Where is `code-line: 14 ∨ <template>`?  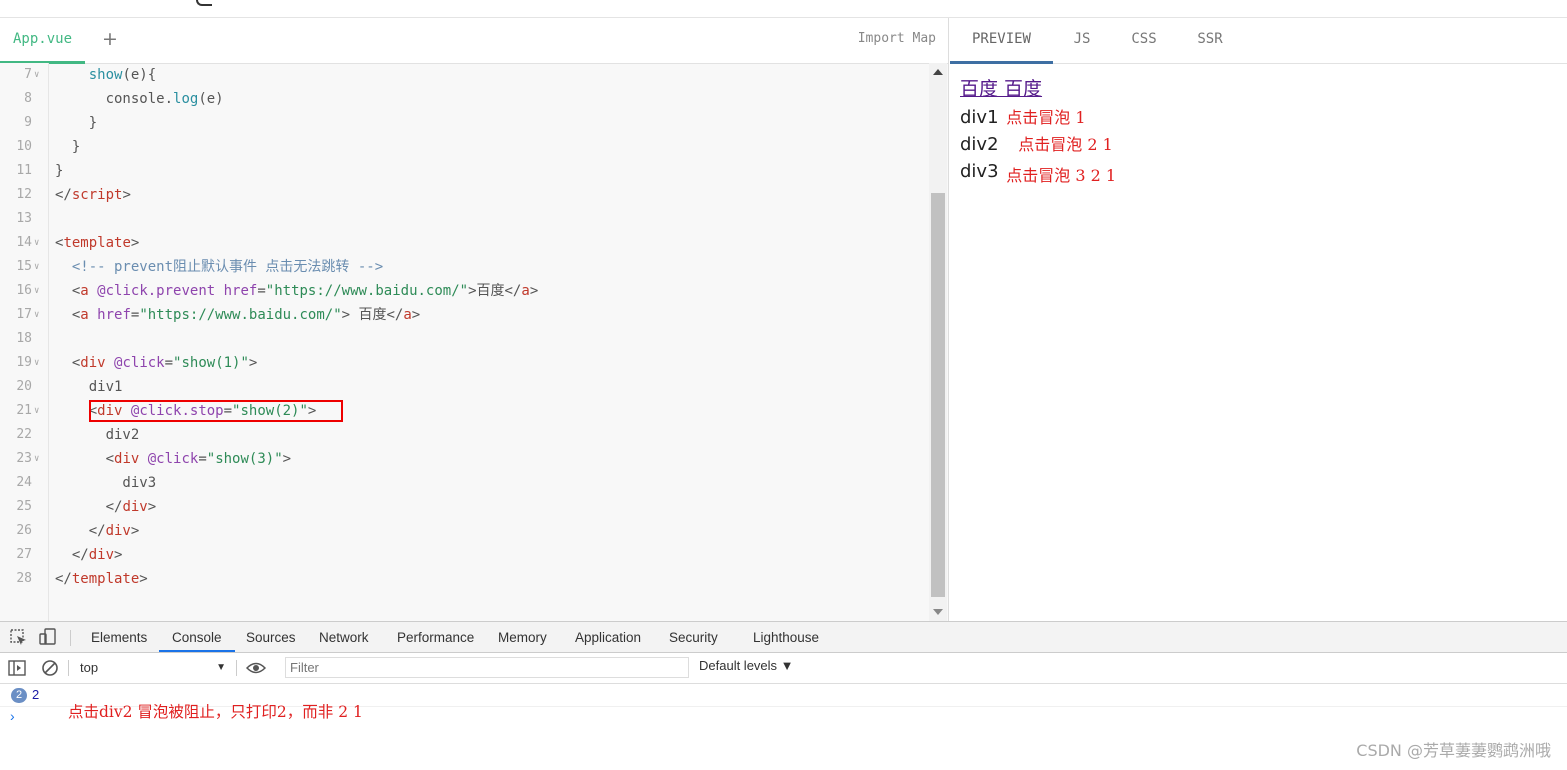 code-line: 14 ∨ <template> is located at coordinates (464, 243).